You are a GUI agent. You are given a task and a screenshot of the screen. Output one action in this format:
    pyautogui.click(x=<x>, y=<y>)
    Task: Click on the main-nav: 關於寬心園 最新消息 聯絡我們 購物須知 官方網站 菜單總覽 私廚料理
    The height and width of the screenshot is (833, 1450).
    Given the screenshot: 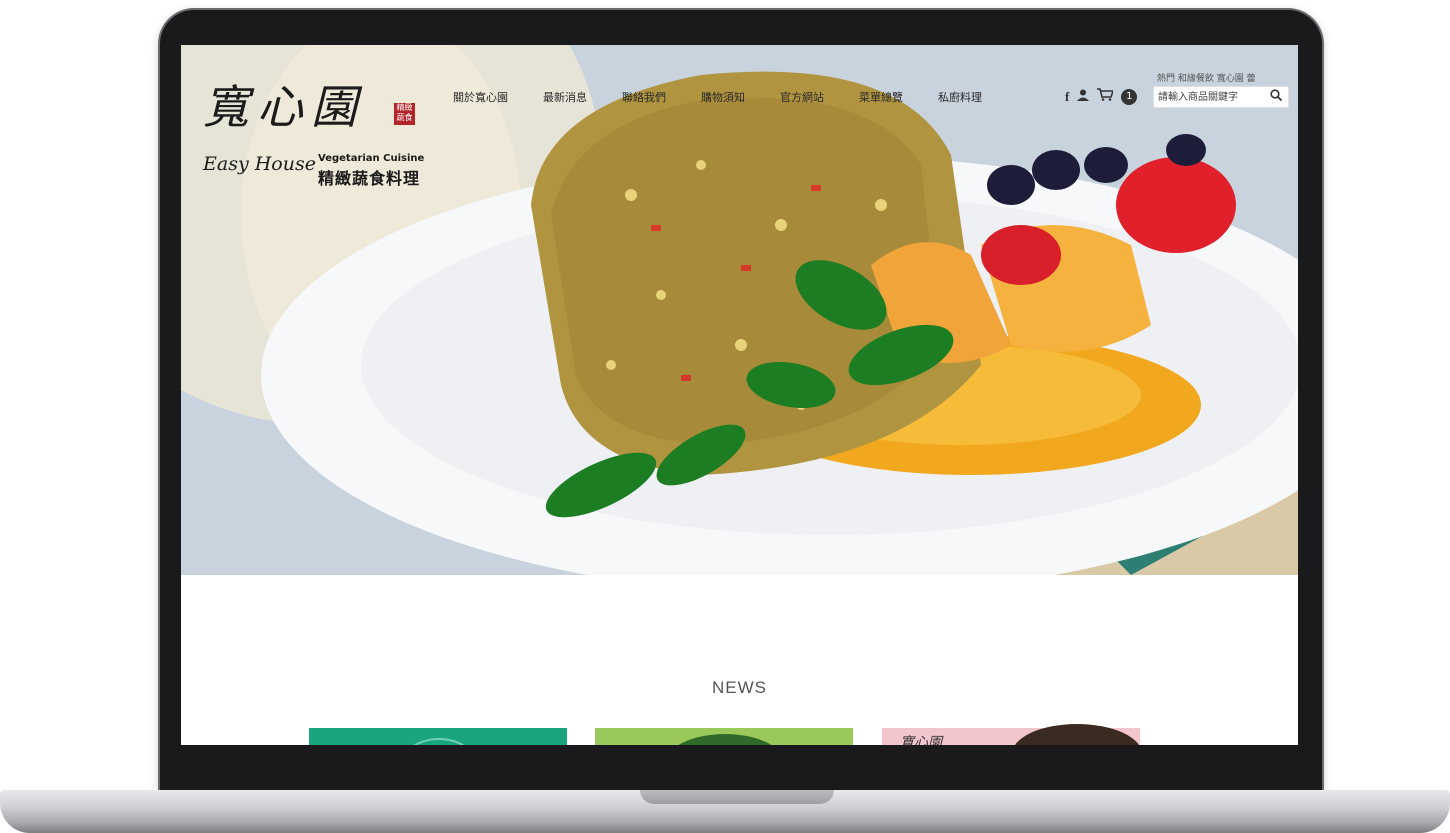 What is the action you would take?
    pyautogui.click(x=735, y=98)
    